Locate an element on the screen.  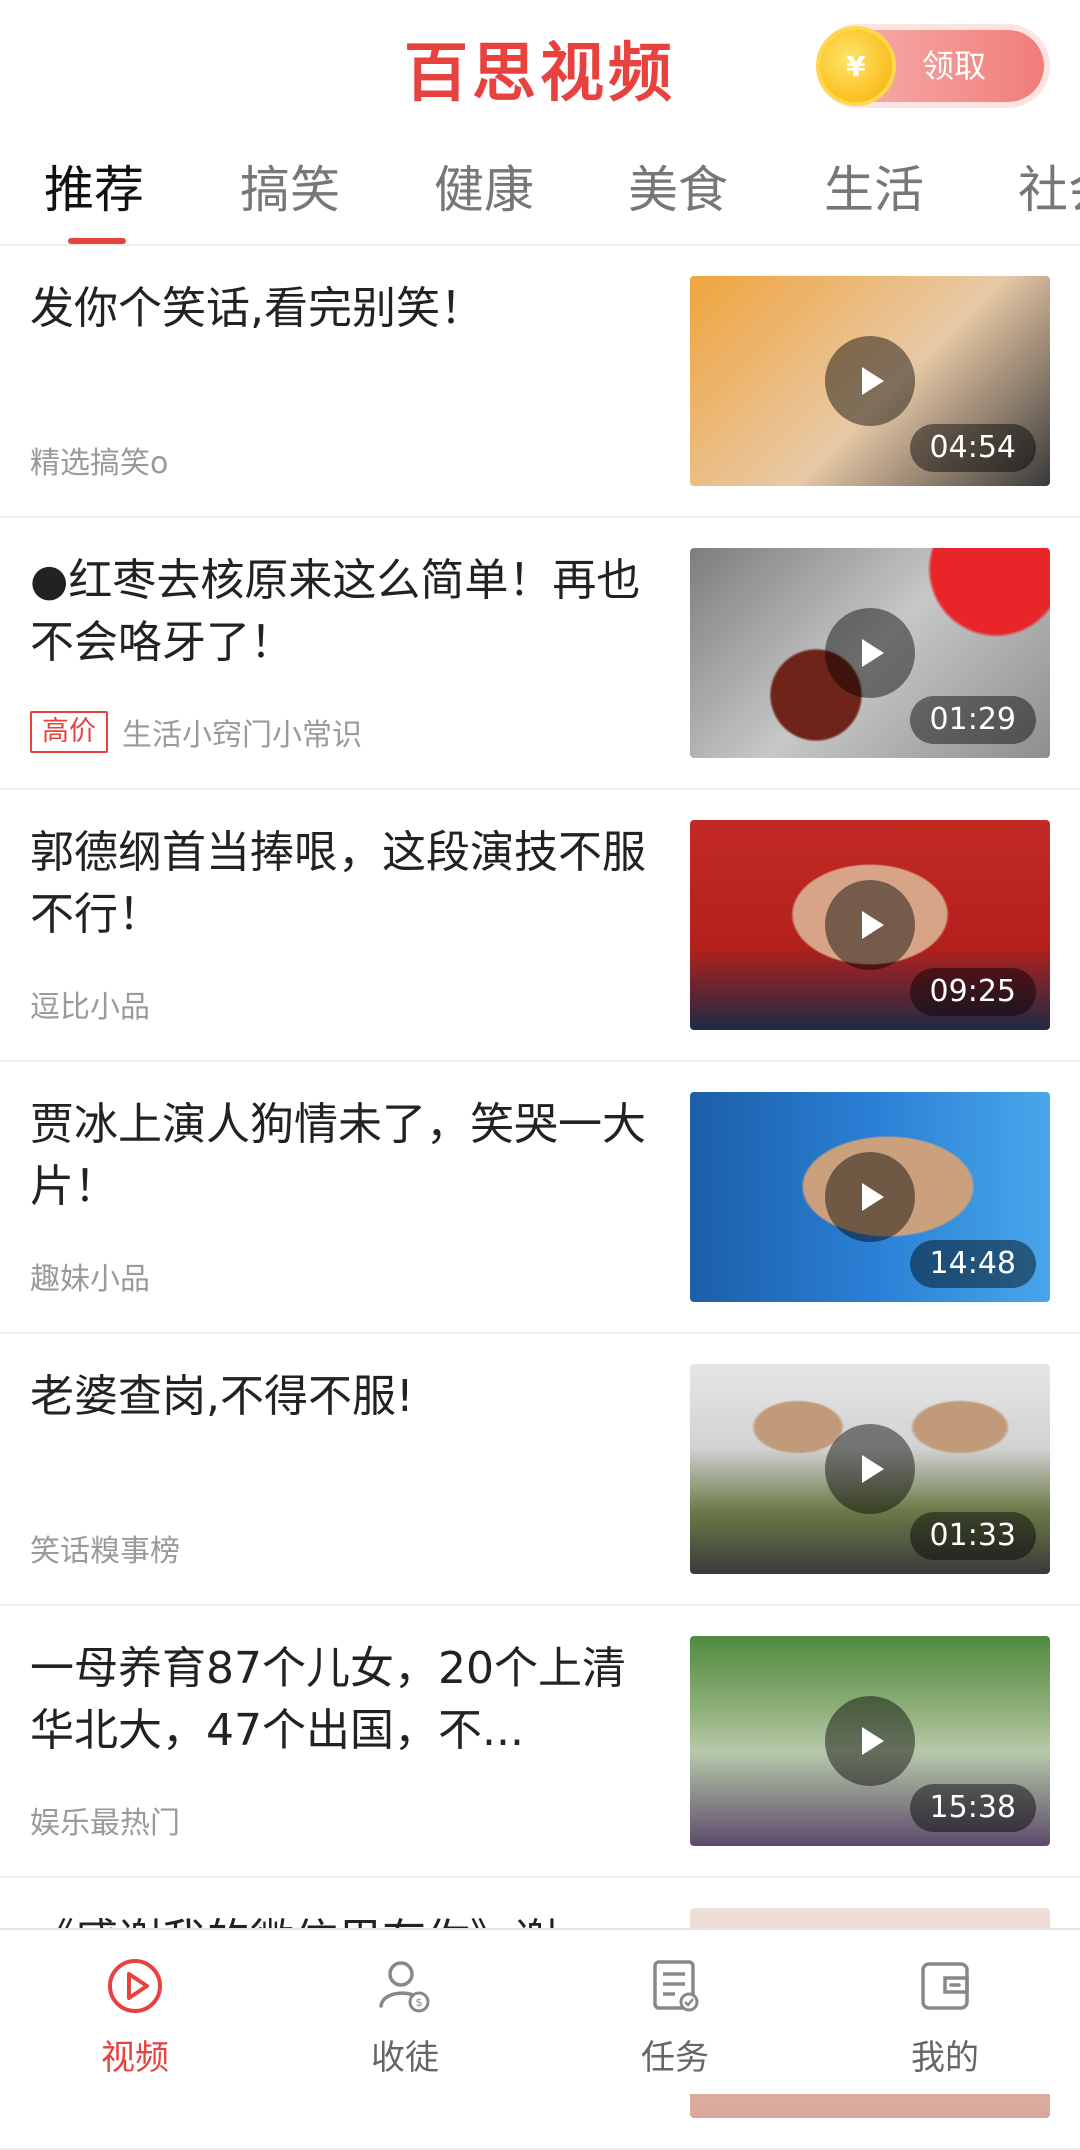
nav-tasks: 任务 is located at coordinates (675, 2013).